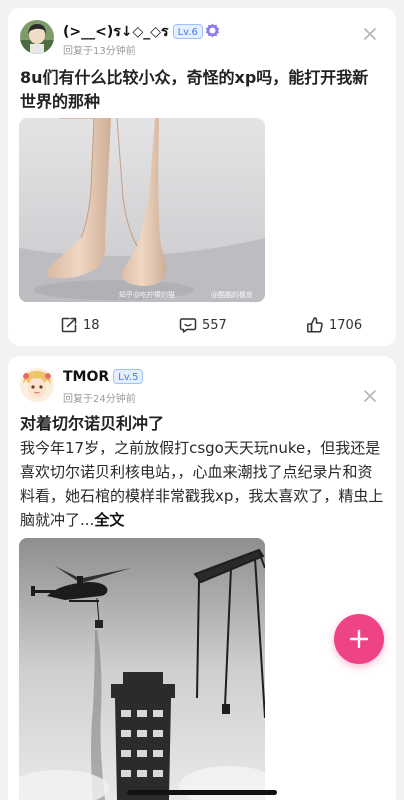  Describe the element at coordinates (109, 520) in the screenshot. I see `read-more-link: 全文` at that location.